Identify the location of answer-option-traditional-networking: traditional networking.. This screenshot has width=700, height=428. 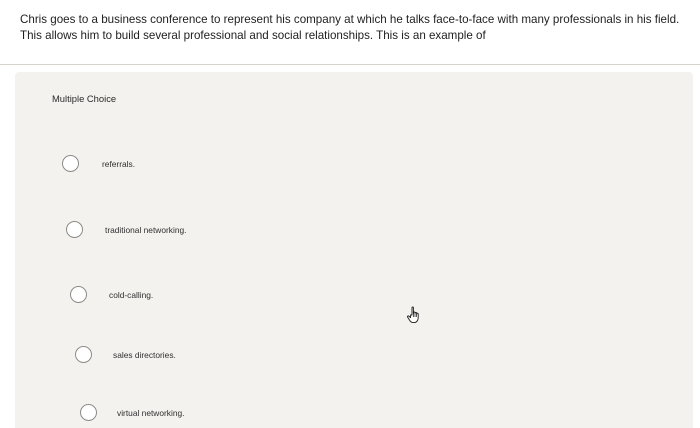
(126, 229).